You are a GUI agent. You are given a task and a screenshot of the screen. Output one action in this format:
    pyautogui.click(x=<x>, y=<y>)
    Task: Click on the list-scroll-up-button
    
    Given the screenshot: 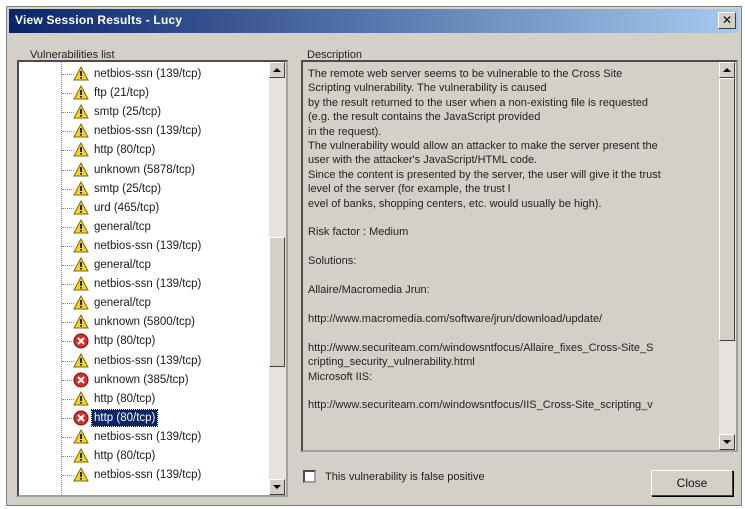 What is the action you would take?
    pyautogui.click(x=277, y=70)
    